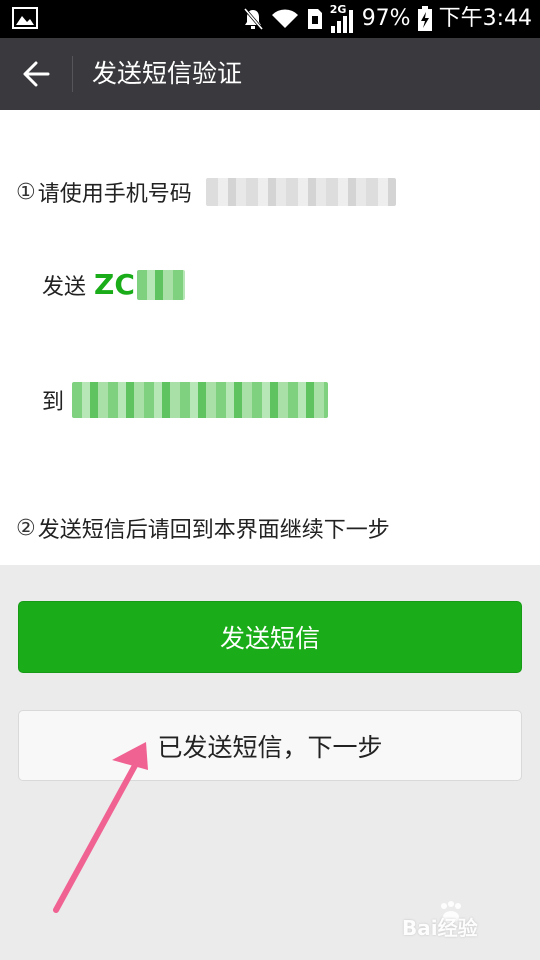  What do you see at coordinates (424, 18) in the screenshot?
I see `battery-icon` at bounding box center [424, 18].